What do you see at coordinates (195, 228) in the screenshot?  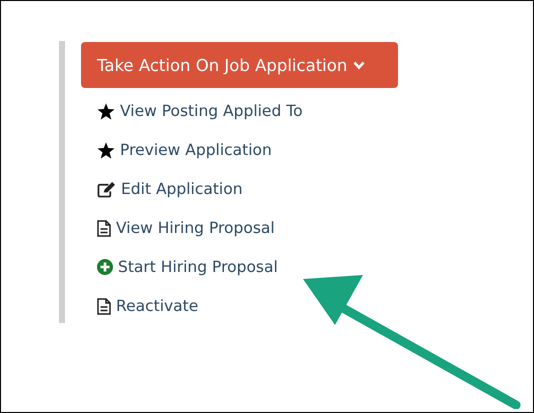 I see `menu-link: View Hiring Proposal` at bounding box center [195, 228].